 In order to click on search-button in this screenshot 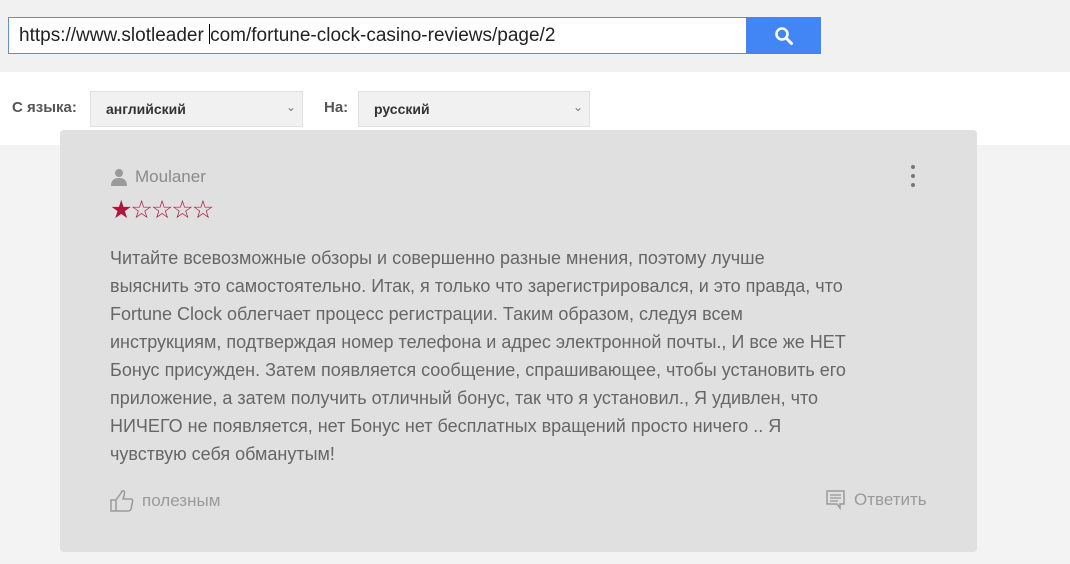, I will do `click(783, 35)`.